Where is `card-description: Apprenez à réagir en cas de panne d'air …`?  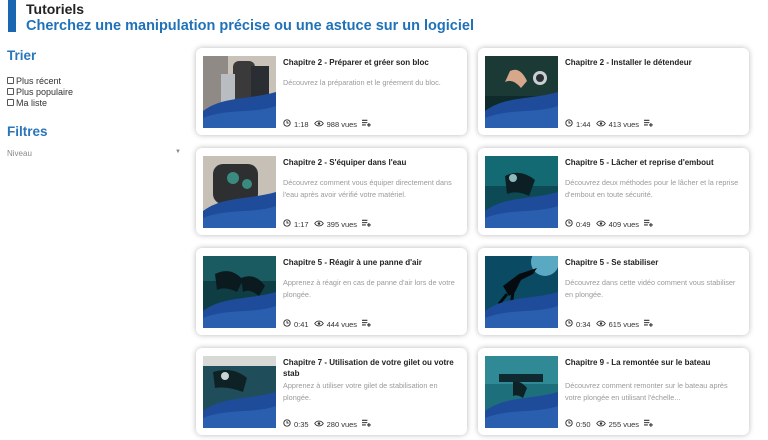
card-description: Apprenez à réagir en cas de panne d'air … is located at coordinates (369, 288).